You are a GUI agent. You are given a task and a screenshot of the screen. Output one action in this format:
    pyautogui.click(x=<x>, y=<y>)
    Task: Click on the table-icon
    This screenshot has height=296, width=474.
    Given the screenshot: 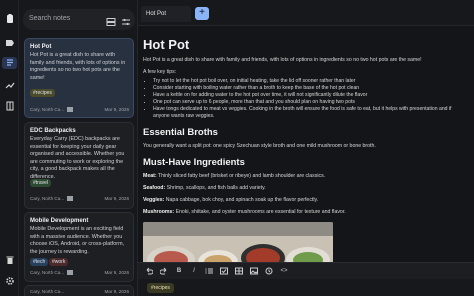 What is the action you would take?
    pyautogui.click(x=239, y=271)
    